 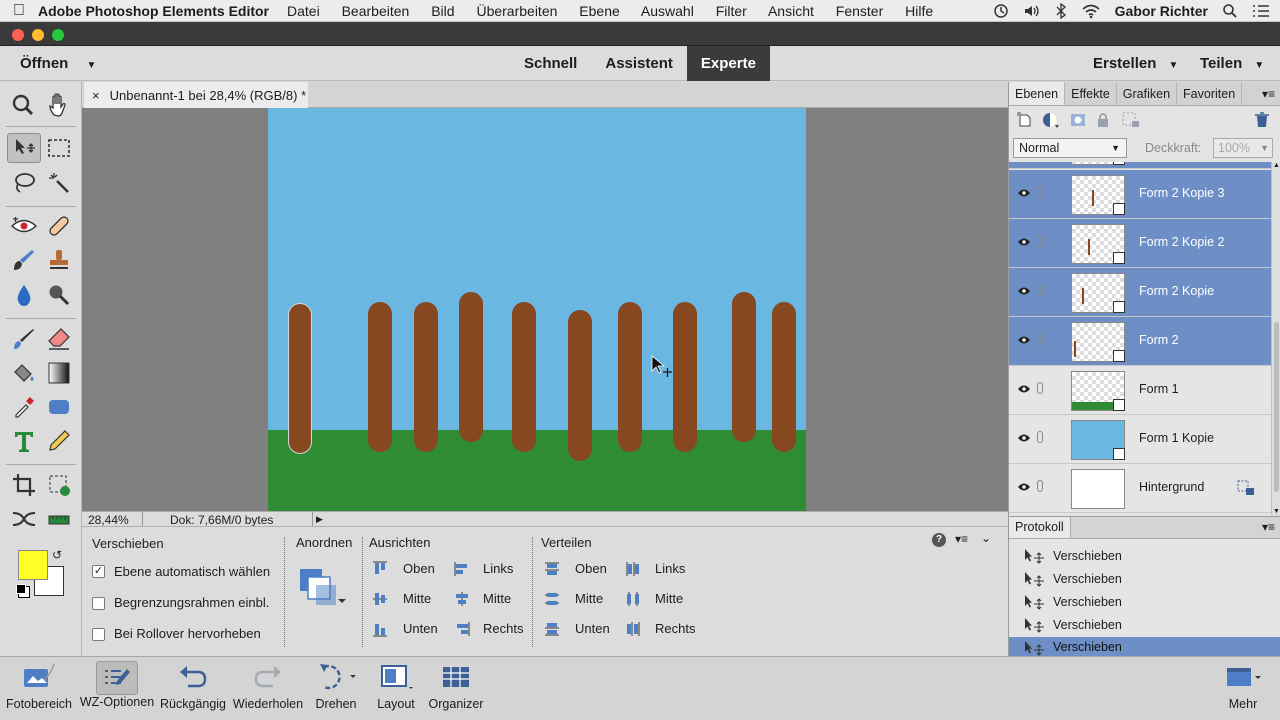 I want to click on minimize-window-icon, so click(x=38, y=35).